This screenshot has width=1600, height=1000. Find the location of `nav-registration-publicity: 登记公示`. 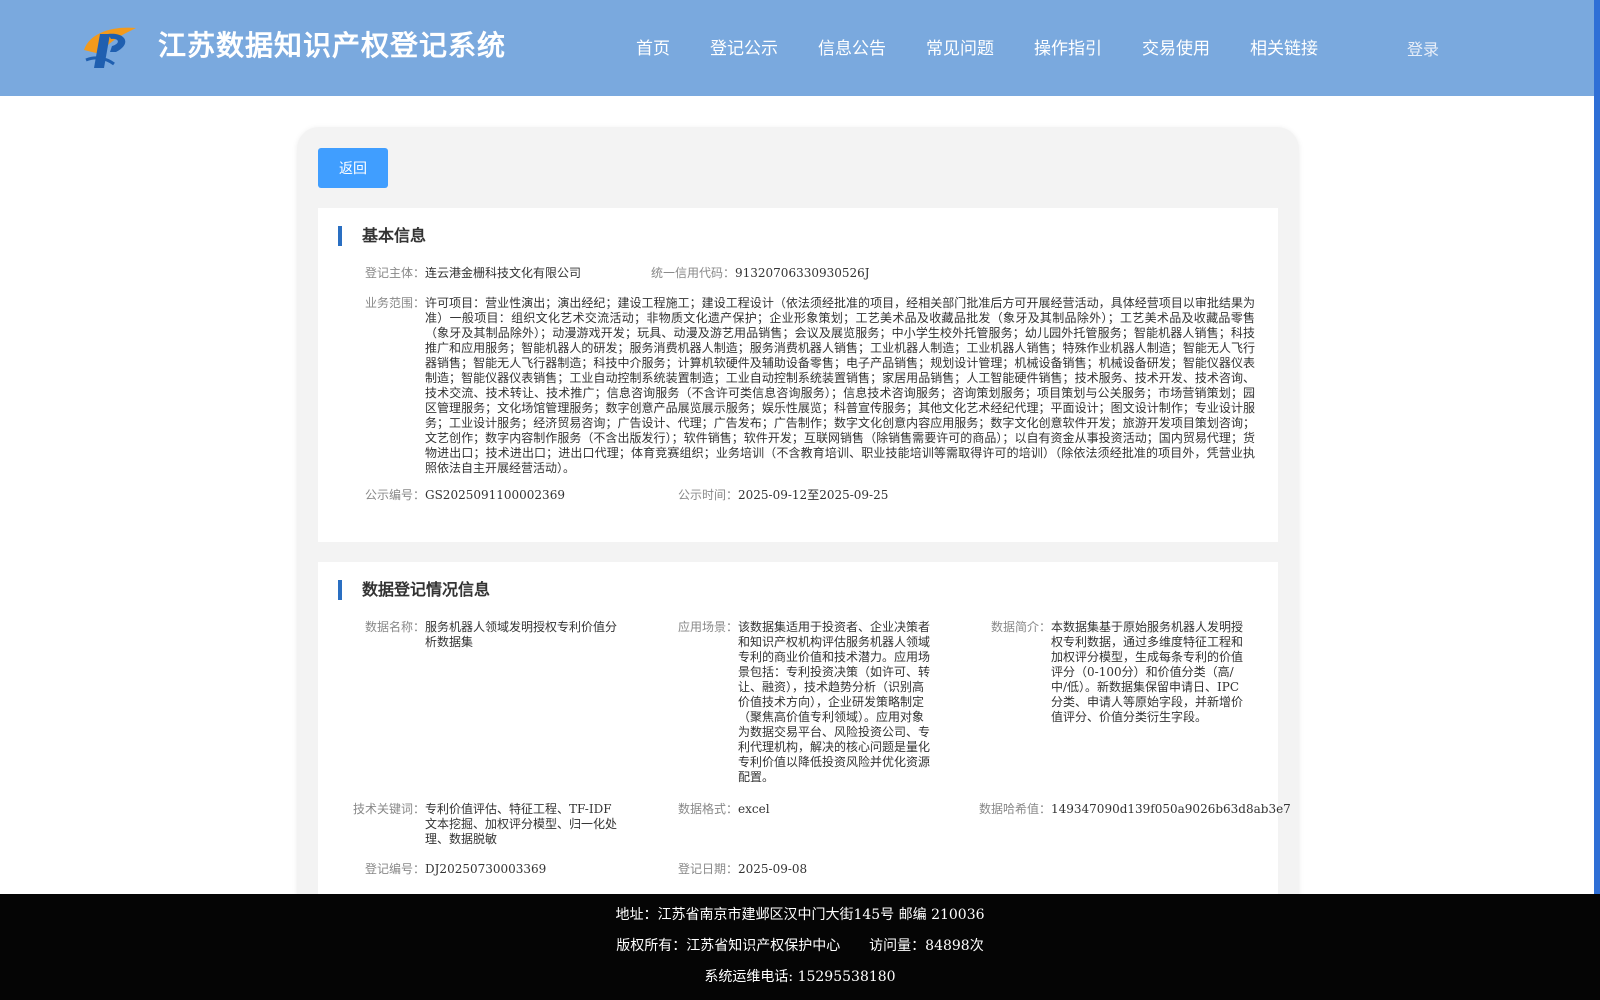

nav-registration-publicity: 登记公示 is located at coordinates (744, 46).